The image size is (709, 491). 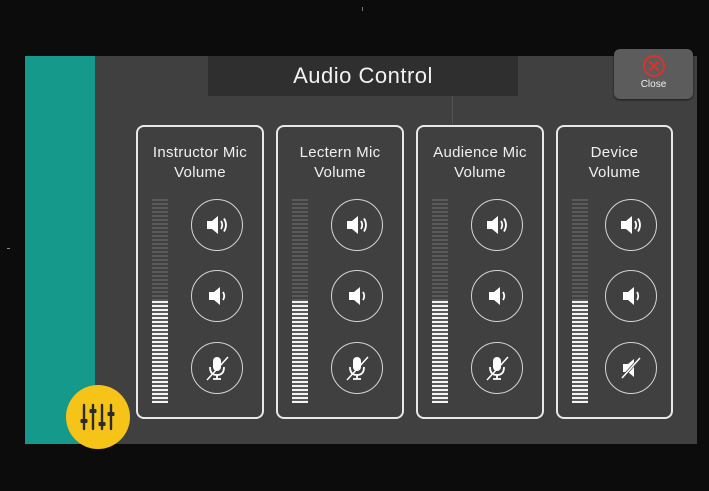 I want to click on close-label: Close, so click(x=653, y=84).